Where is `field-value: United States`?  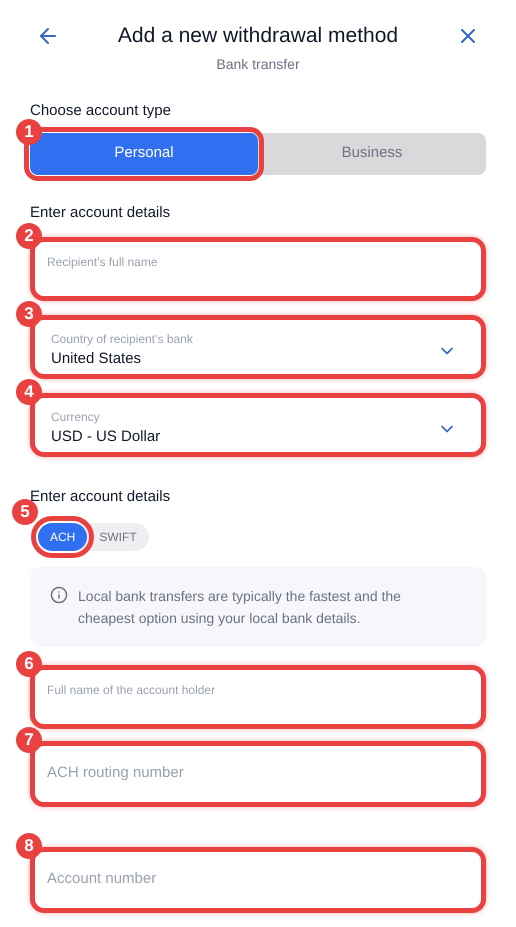
field-value: United States is located at coordinates (96, 359).